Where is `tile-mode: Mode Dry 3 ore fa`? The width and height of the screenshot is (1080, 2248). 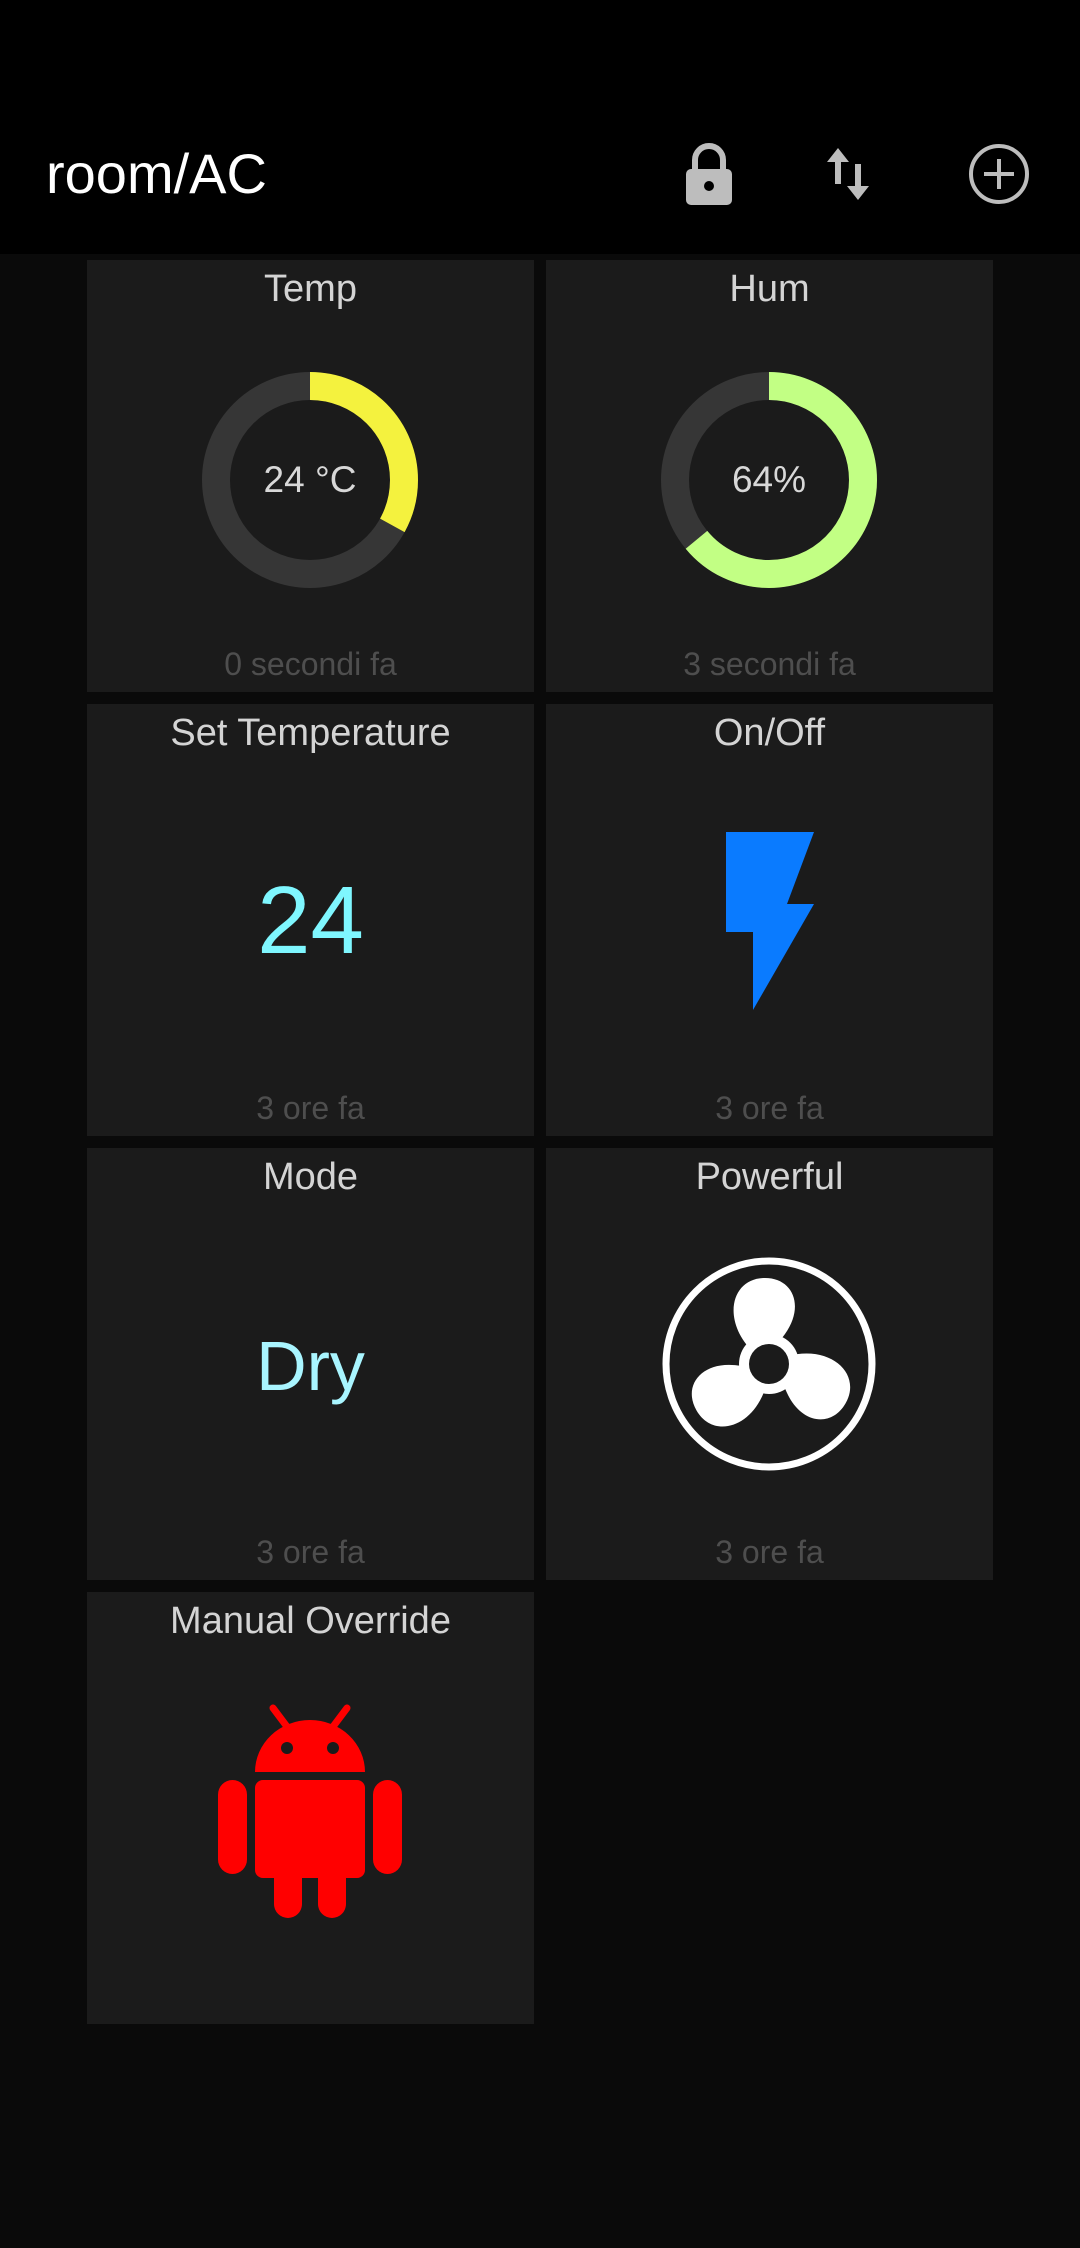
tile-mode: Mode Dry 3 ore fa is located at coordinates (310, 1364).